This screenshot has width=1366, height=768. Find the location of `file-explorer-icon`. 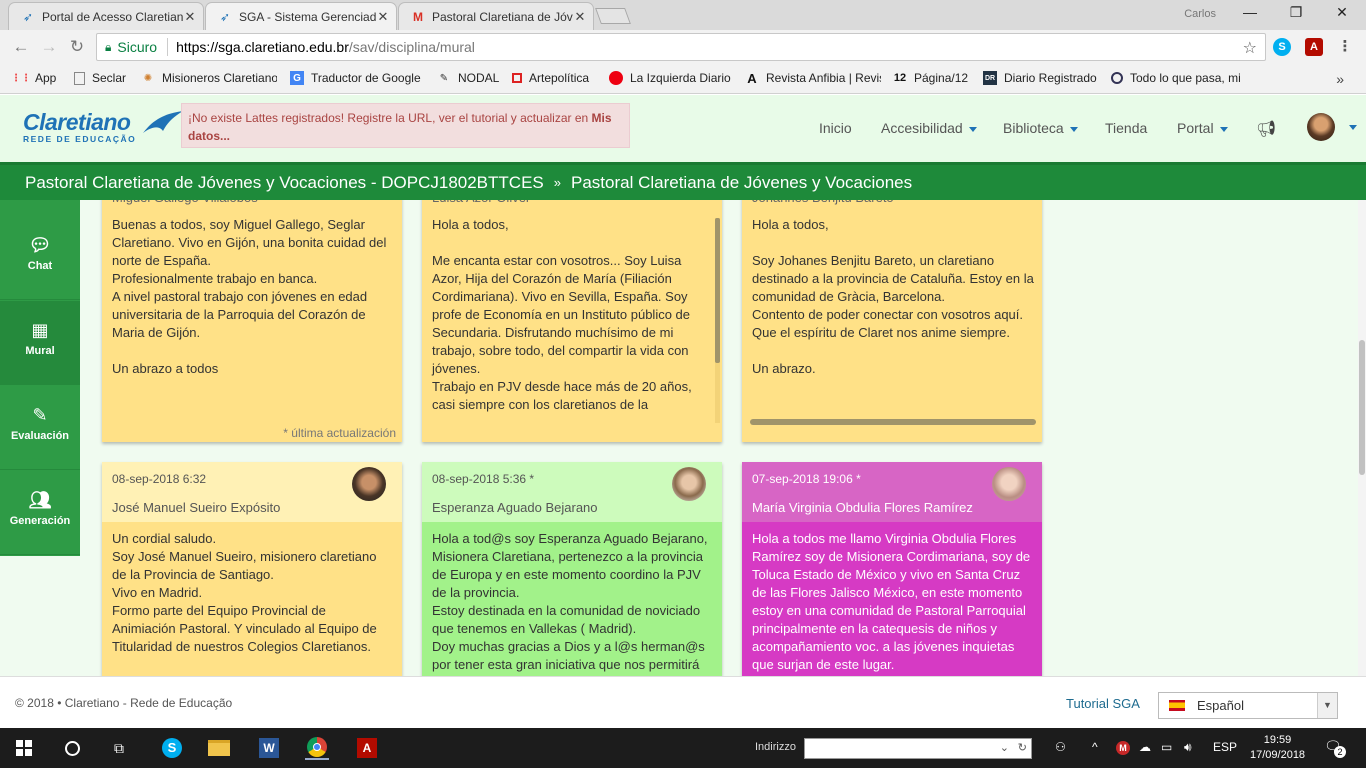

file-explorer-icon is located at coordinates (219, 748).